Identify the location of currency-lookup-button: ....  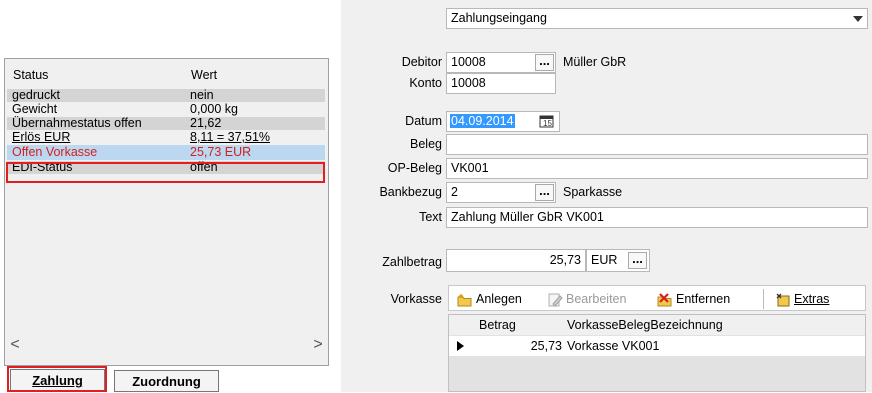
(637, 260).